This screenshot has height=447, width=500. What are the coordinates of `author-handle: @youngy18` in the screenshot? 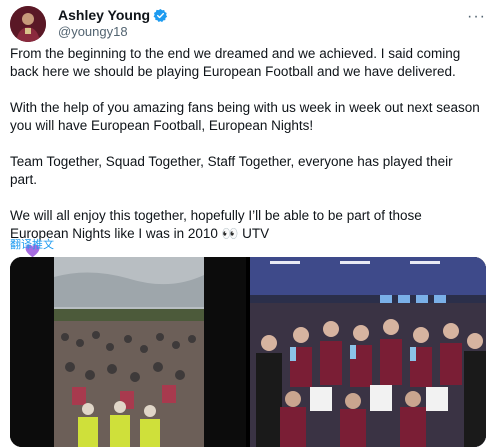 It's located at (93, 31).